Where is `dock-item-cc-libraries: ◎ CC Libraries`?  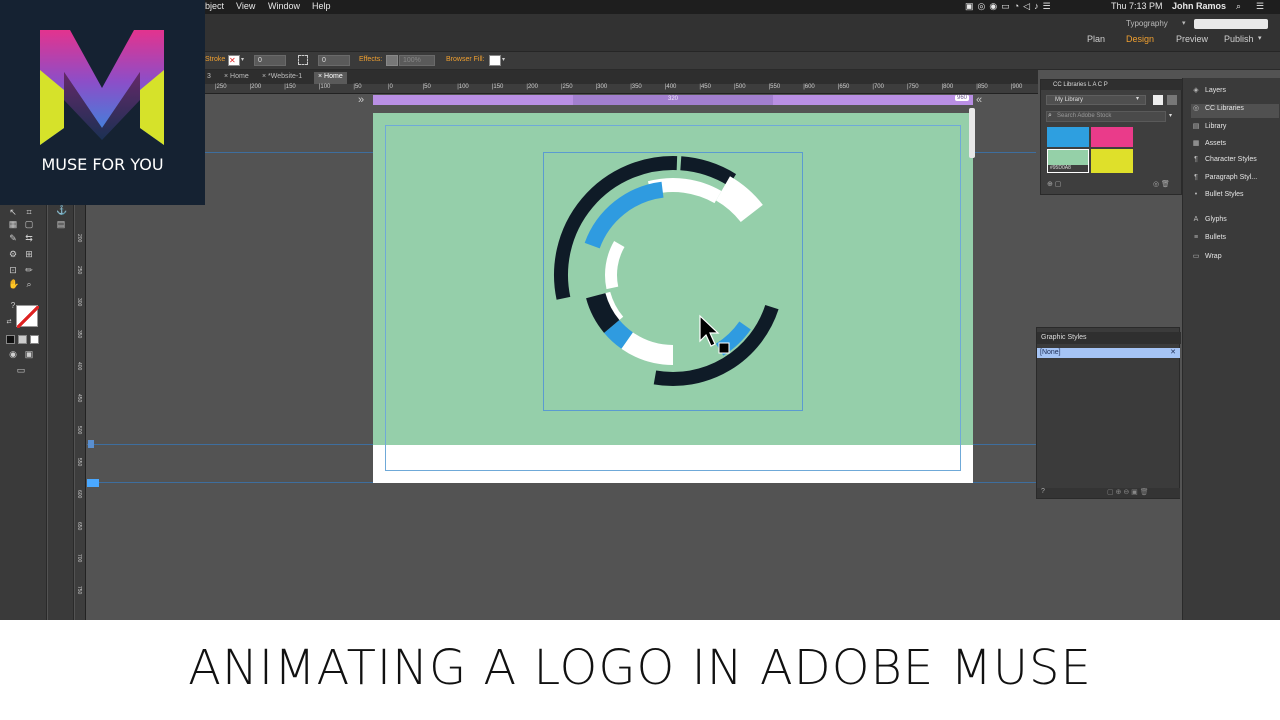 dock-item-cc-libraries: ◎ CC Libraries is located at coordinates (1235, 111).